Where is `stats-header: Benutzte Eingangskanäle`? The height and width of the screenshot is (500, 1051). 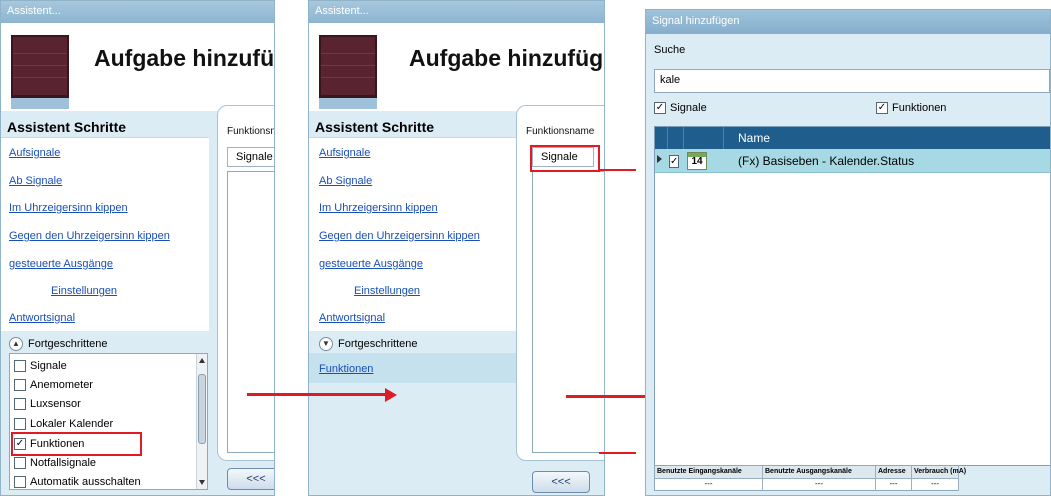 stats-header: Benutzte Eingangskanäle is located at coordinates (709, 472).